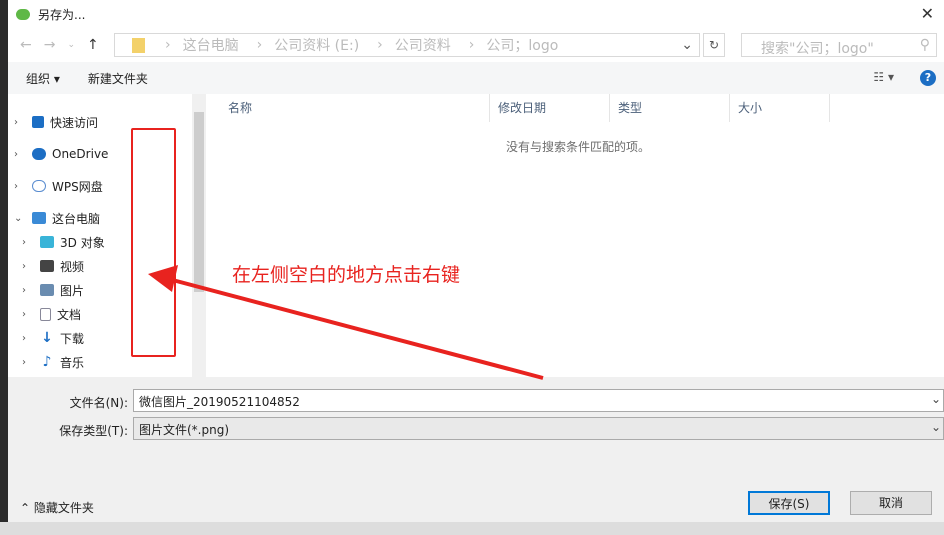  What do you see at coordinates (346, 275) in the screenshot?
I see `annotation-text: 在左侧空白的地方点击右键` at bounding box center [346, 275].